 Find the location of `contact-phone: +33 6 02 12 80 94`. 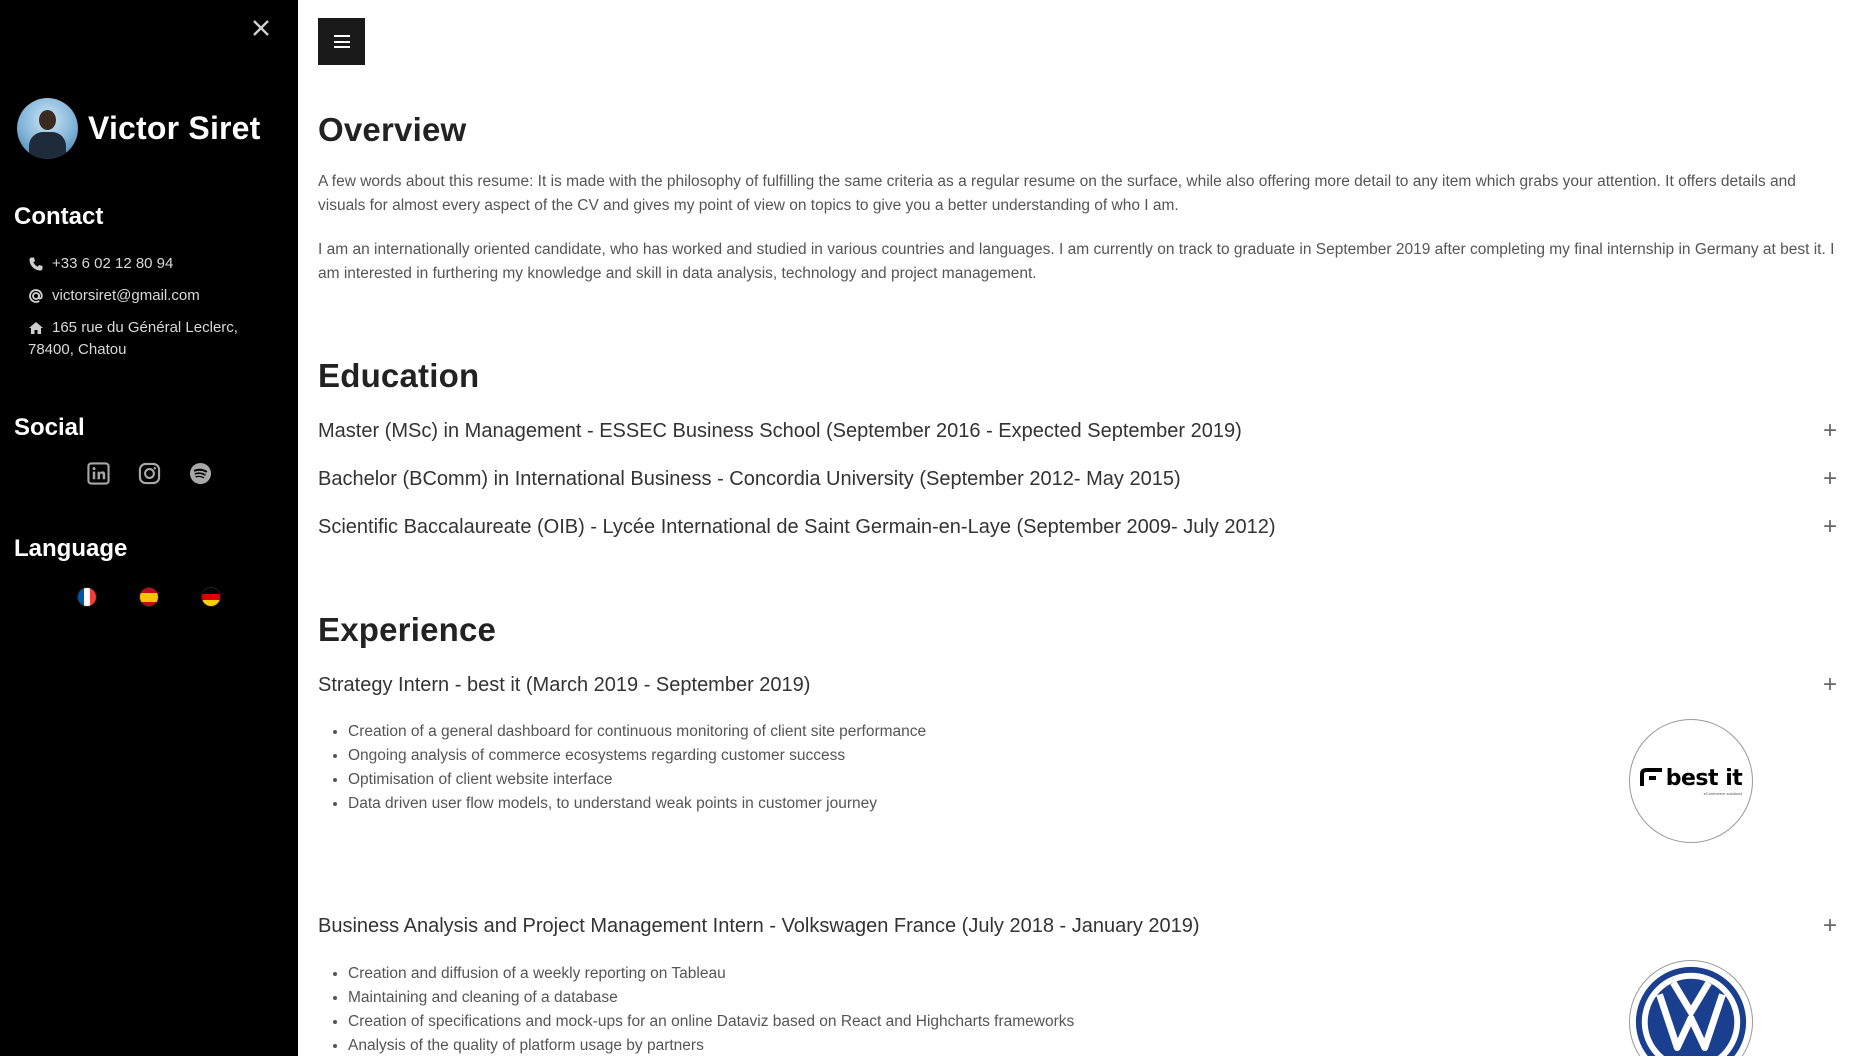

contact-phone: +33 6 02 12 80 94 is located at coordinates (100, 264).